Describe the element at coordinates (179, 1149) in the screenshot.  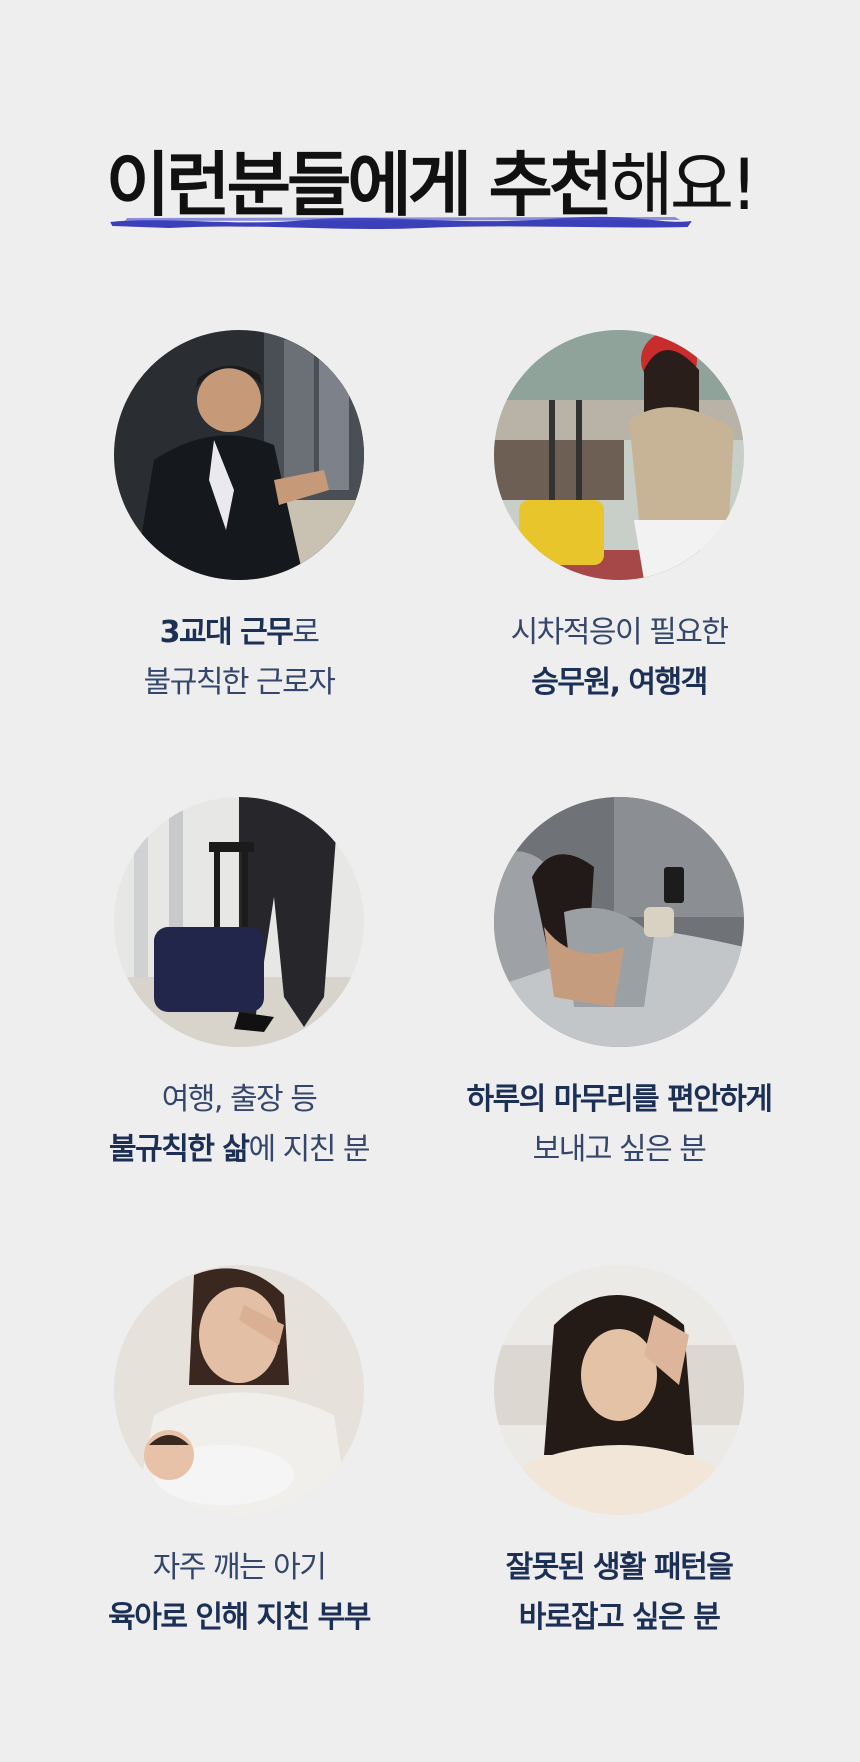
I see `caption-bold: 불규칙한 삶` at that location.